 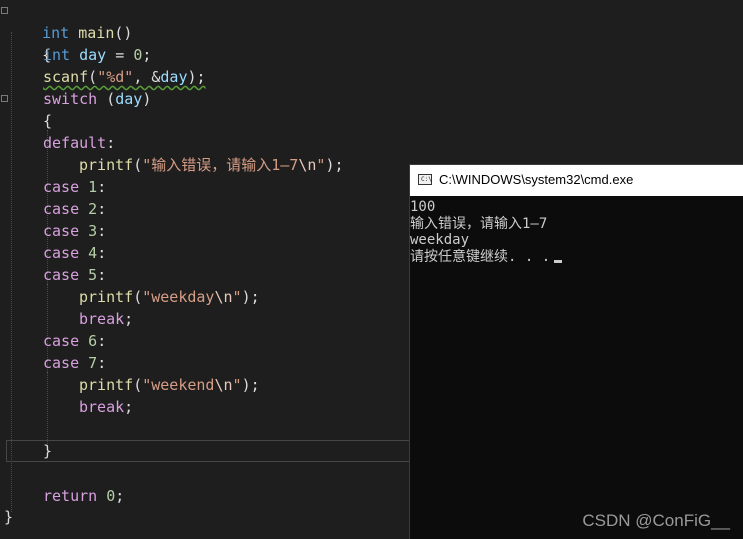 I want to click on keyword: int, so click(x=57, y=55).